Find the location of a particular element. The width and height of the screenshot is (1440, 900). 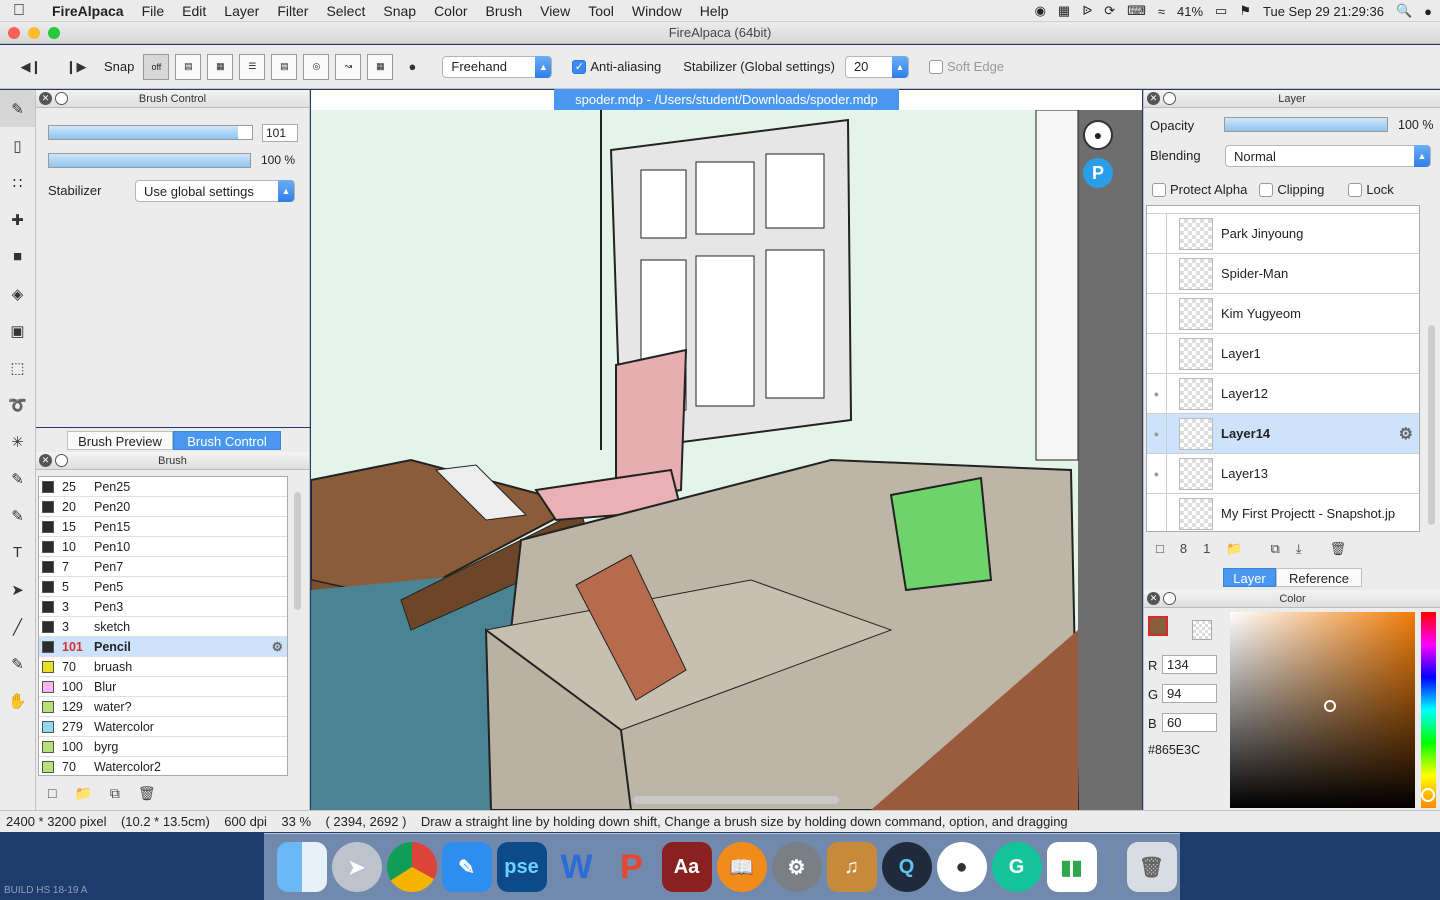

trash-icon: 🗑 is located at coordinates (1151, 867).